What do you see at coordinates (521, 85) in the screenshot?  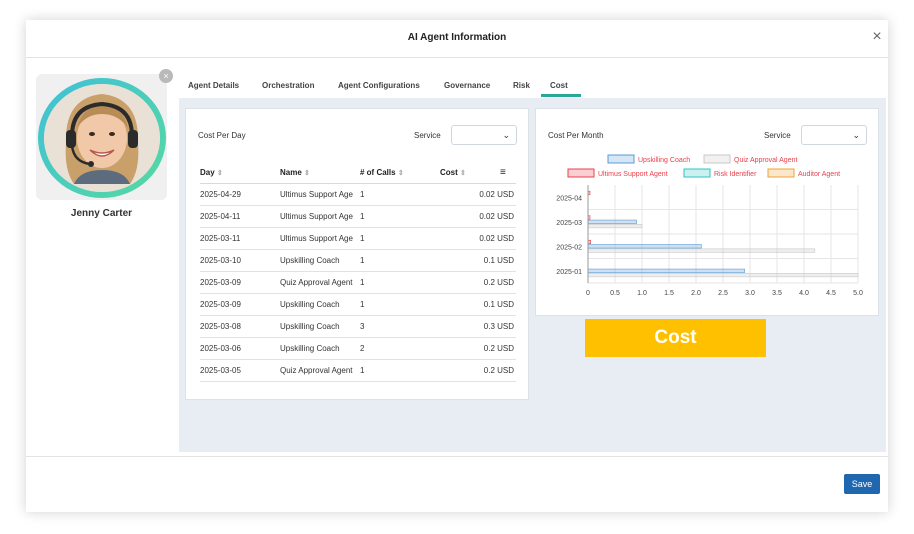 I see `tab-risk: Risk` at bounding box center [521, 85].